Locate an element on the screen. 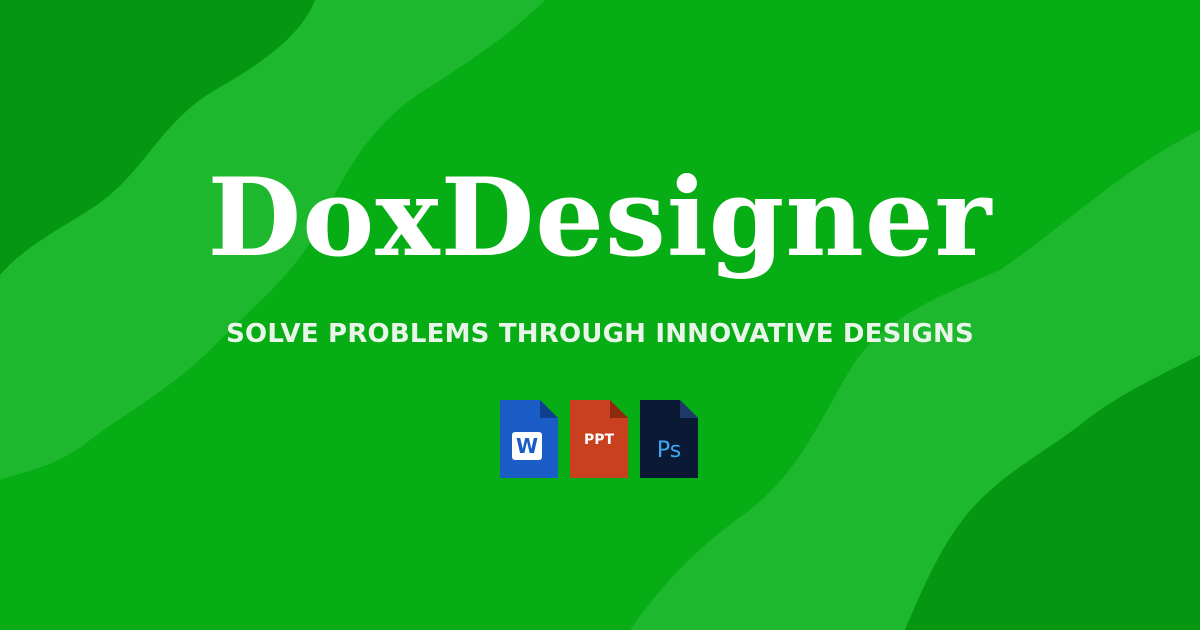 The height and width of the screenshot is (630, 1200). ps-icon-label: Ps is located at coordinates (669, 450).